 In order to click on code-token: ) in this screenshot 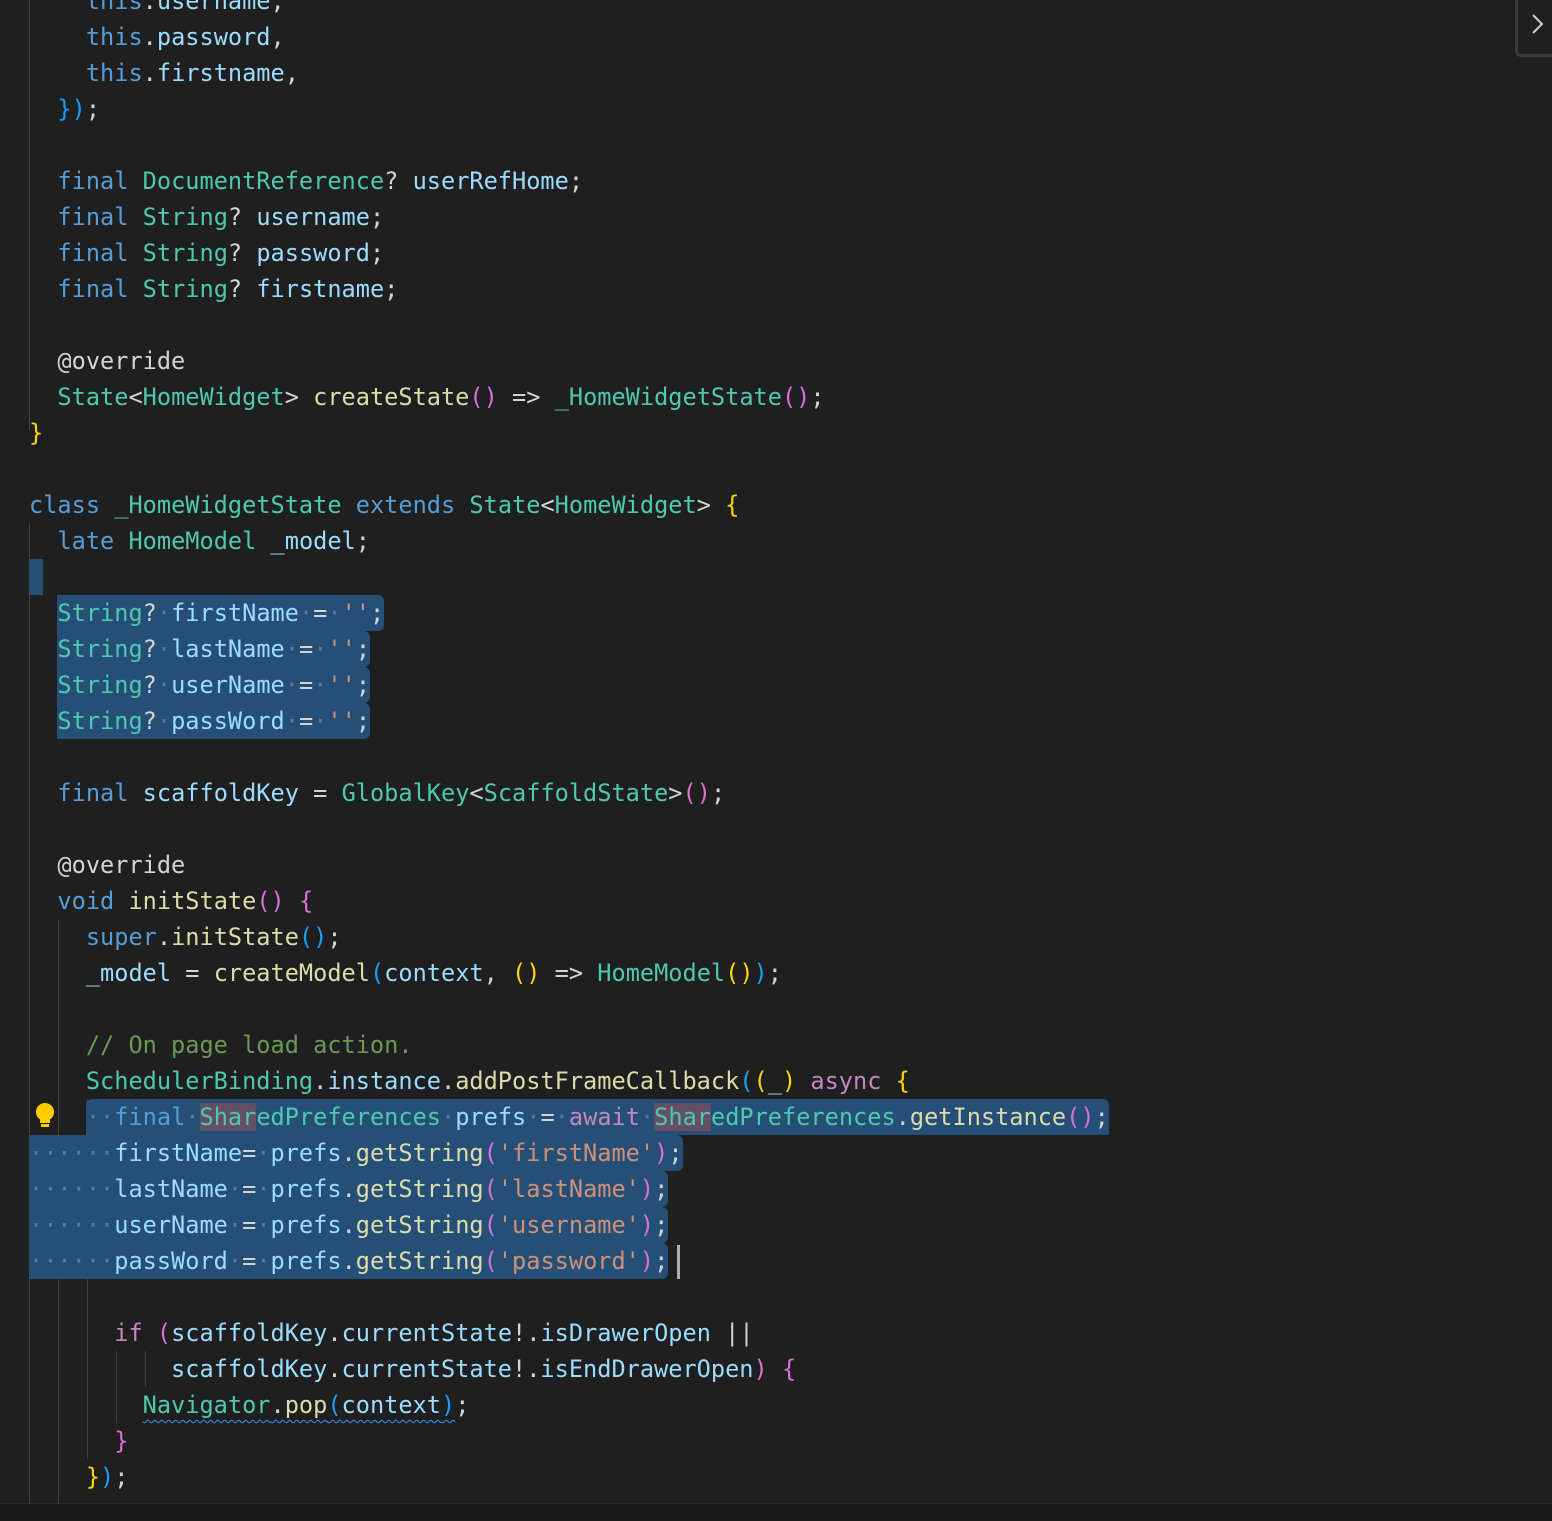, I will do `click(760, 973)`.